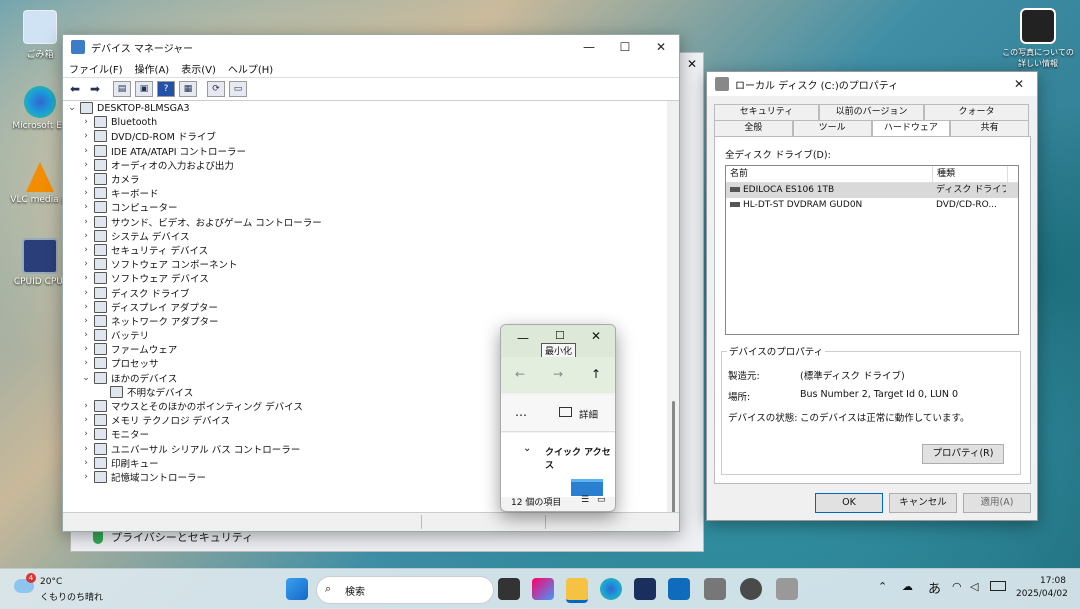 Image resolution: width=1080 pixels, height=609 pixels. What do you see at coordinates (238, 89) in the screenshot?
I see `monitor-icon: ▭` at bounding box center [238, 89].